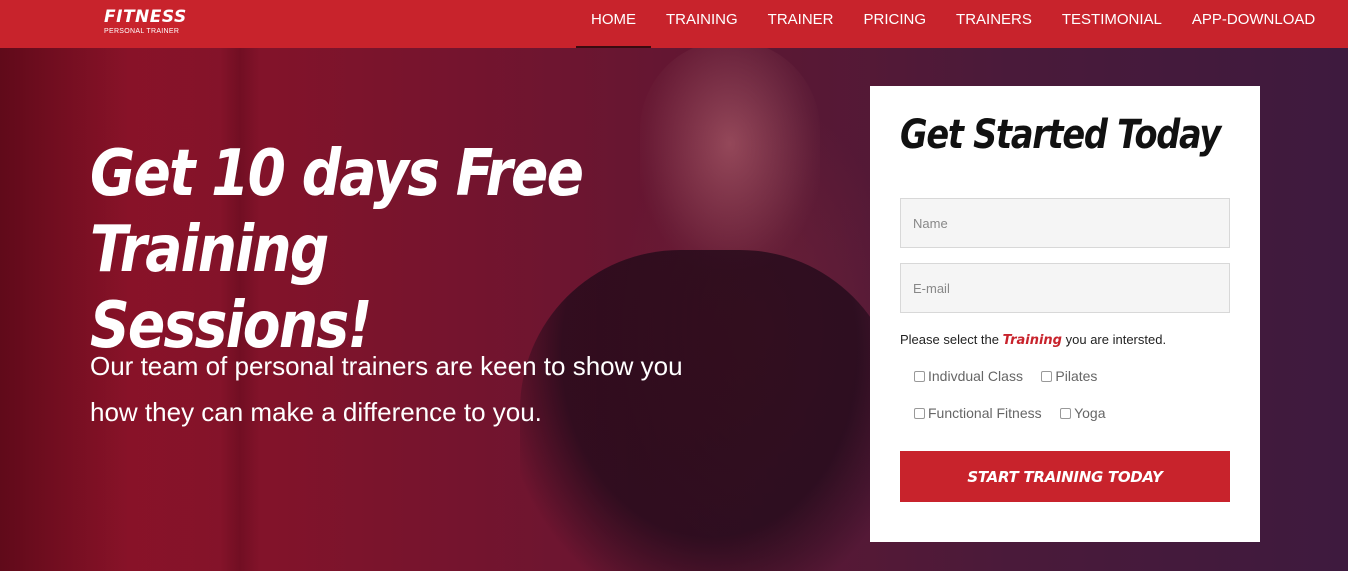 This screenshot has height=571, width=1348. Describe the element at coordinates (316, 412) in the screenshot. I see `hero-subtext-line2: how they can make a difference to you.` at that location.